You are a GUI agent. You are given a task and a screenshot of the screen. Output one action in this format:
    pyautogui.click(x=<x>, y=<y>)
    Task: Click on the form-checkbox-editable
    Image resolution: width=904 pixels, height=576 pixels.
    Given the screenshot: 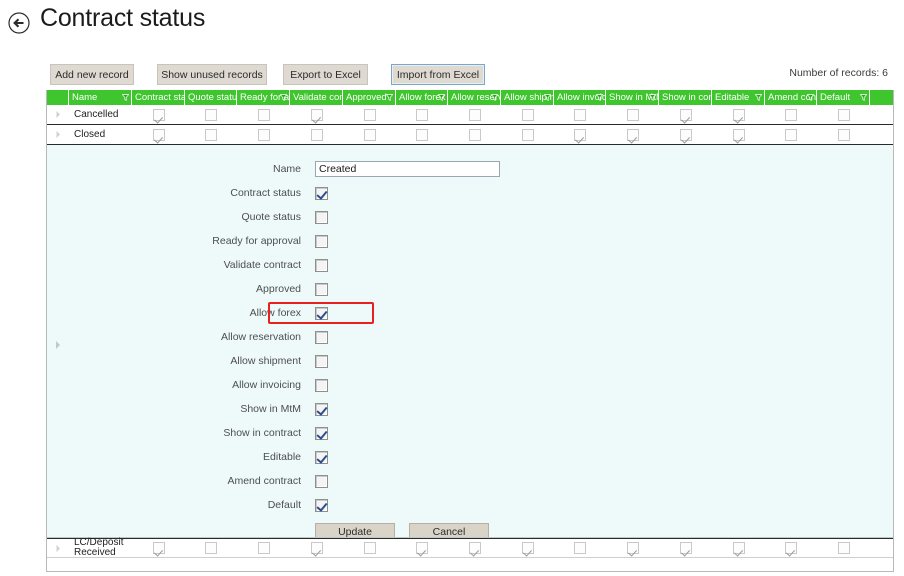 What is the action you would take?
    pyautogui.click(x=321, y=457)
    